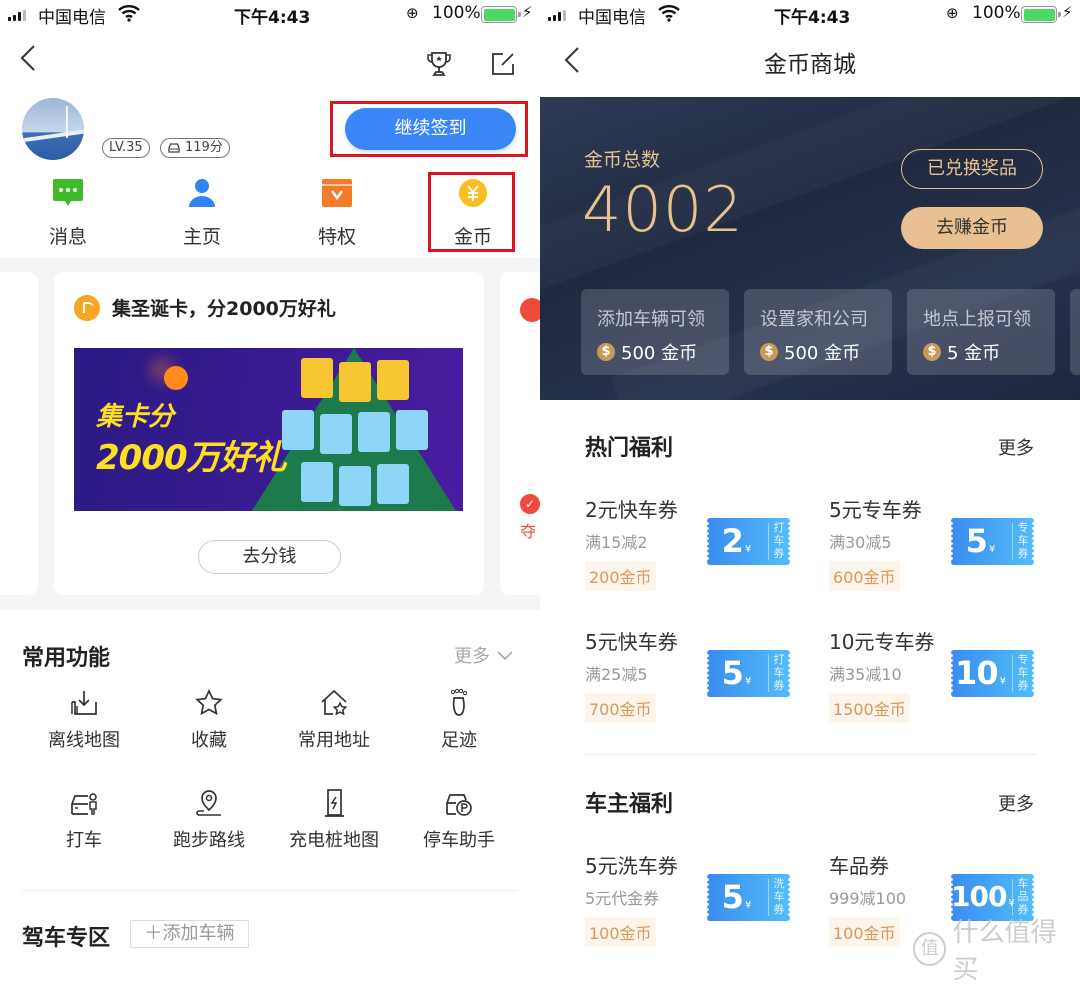 Image resolution: width=1080 pixels, height=986 pixels. What do you see at coordinates (334, 820) in the screenshot?
I see `function-charging-map: 充电桩地图` at bounding box center [334, 820].